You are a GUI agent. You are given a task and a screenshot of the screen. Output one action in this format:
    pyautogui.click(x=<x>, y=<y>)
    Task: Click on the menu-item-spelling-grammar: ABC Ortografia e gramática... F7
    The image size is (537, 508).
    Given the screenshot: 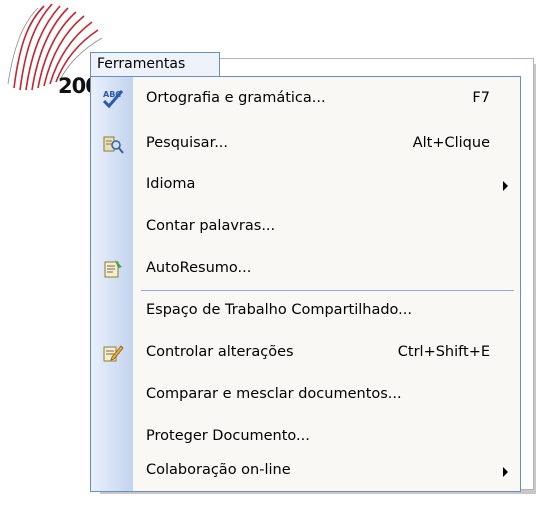 What is the action you would take?
    pyautogui.click(x=305, y=100)
    